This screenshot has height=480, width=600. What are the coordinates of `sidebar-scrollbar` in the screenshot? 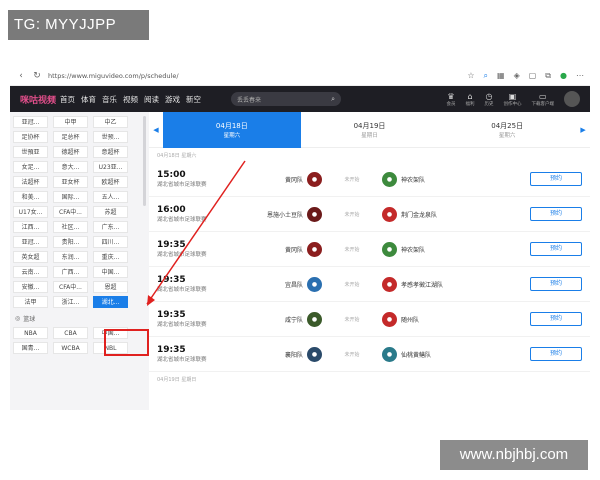 It's located at (144, 161).